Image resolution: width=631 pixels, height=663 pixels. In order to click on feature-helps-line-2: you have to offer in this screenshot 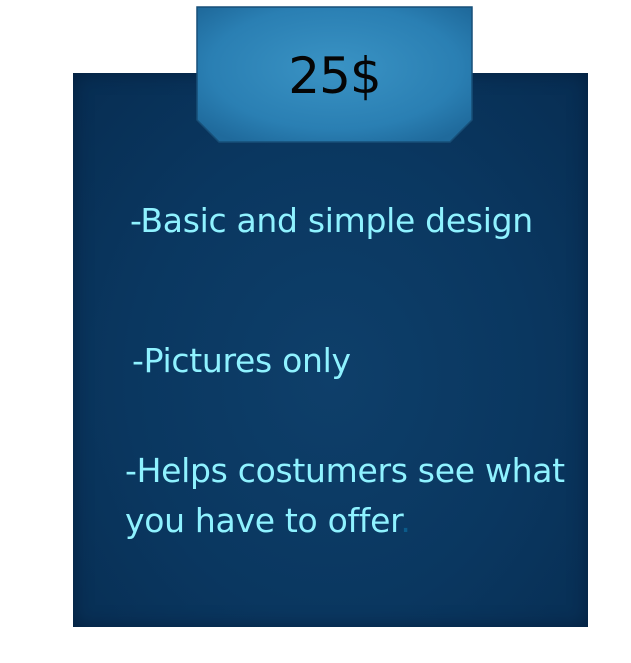, I will do `click(263, 520)`.